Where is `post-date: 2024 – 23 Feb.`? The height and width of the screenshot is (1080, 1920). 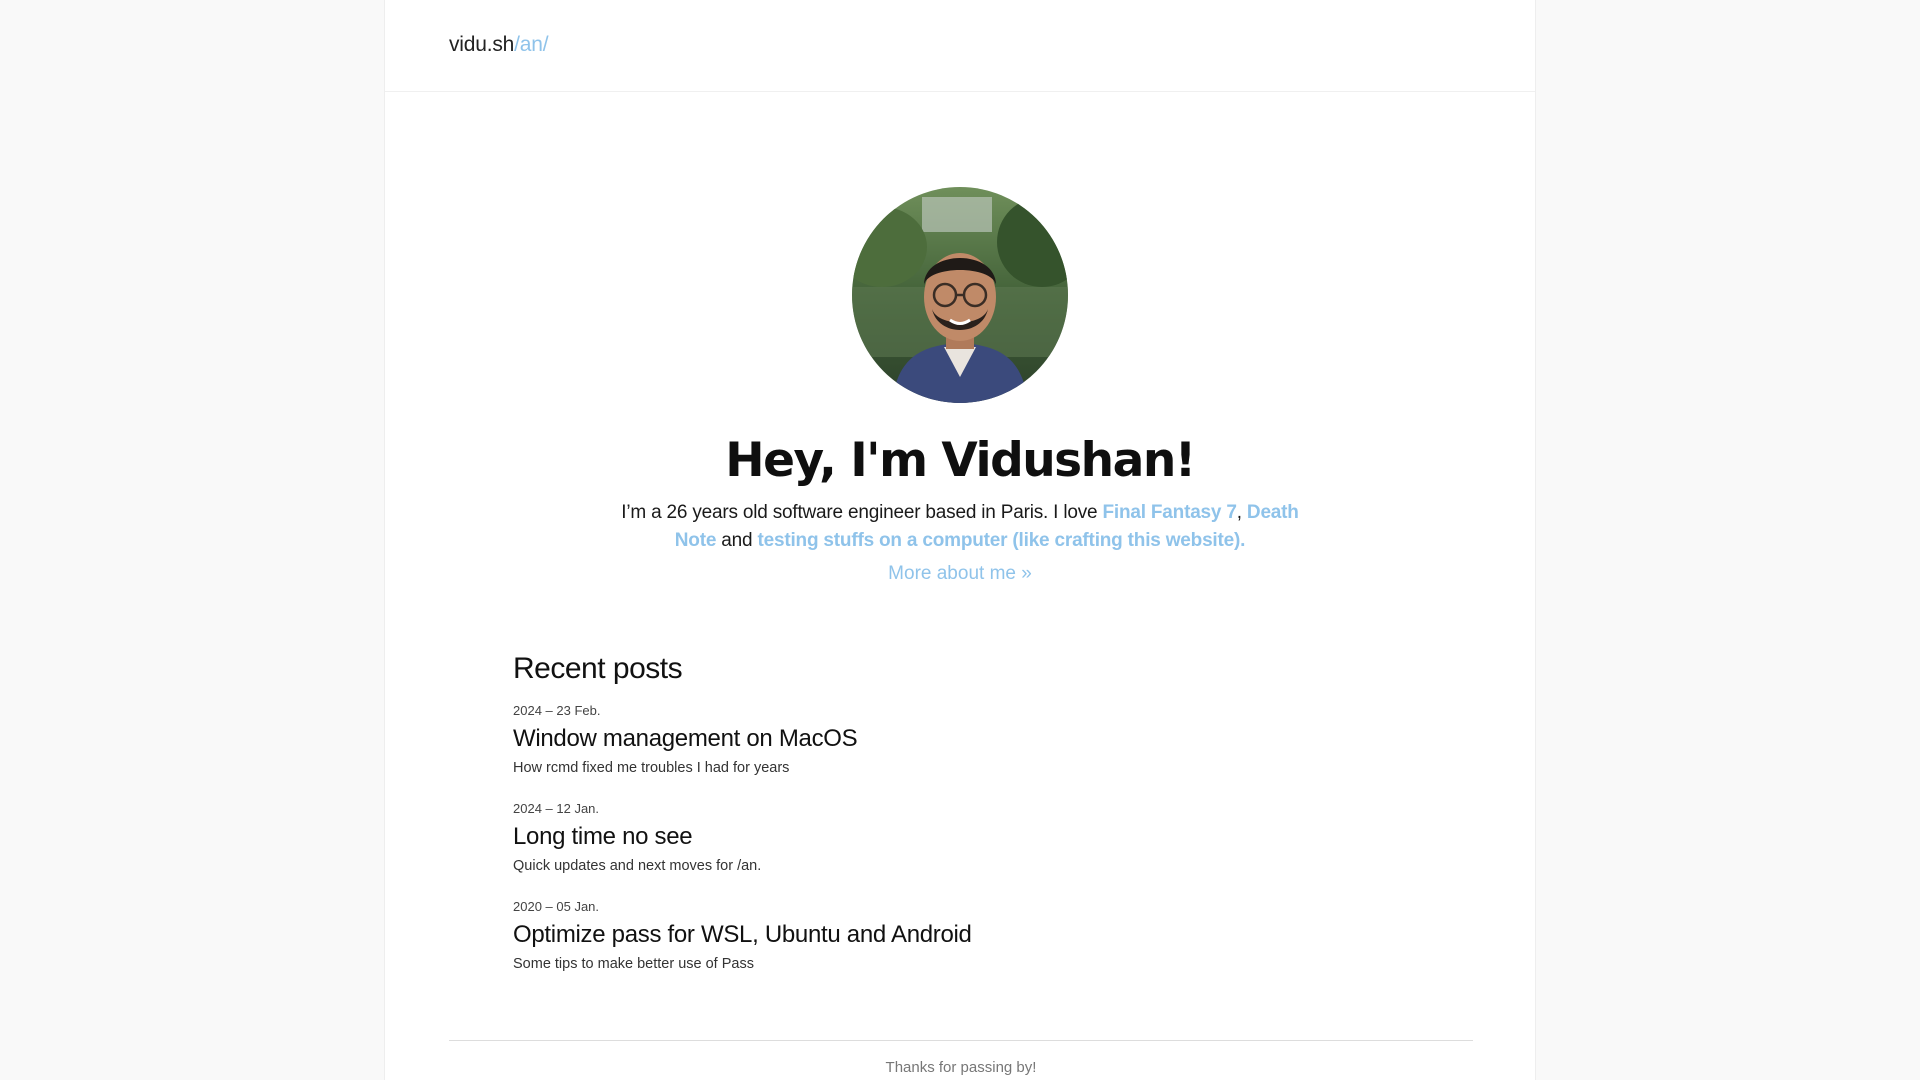 post-date: 2024 – 23 Feb. is located at coordinates (557, 710).